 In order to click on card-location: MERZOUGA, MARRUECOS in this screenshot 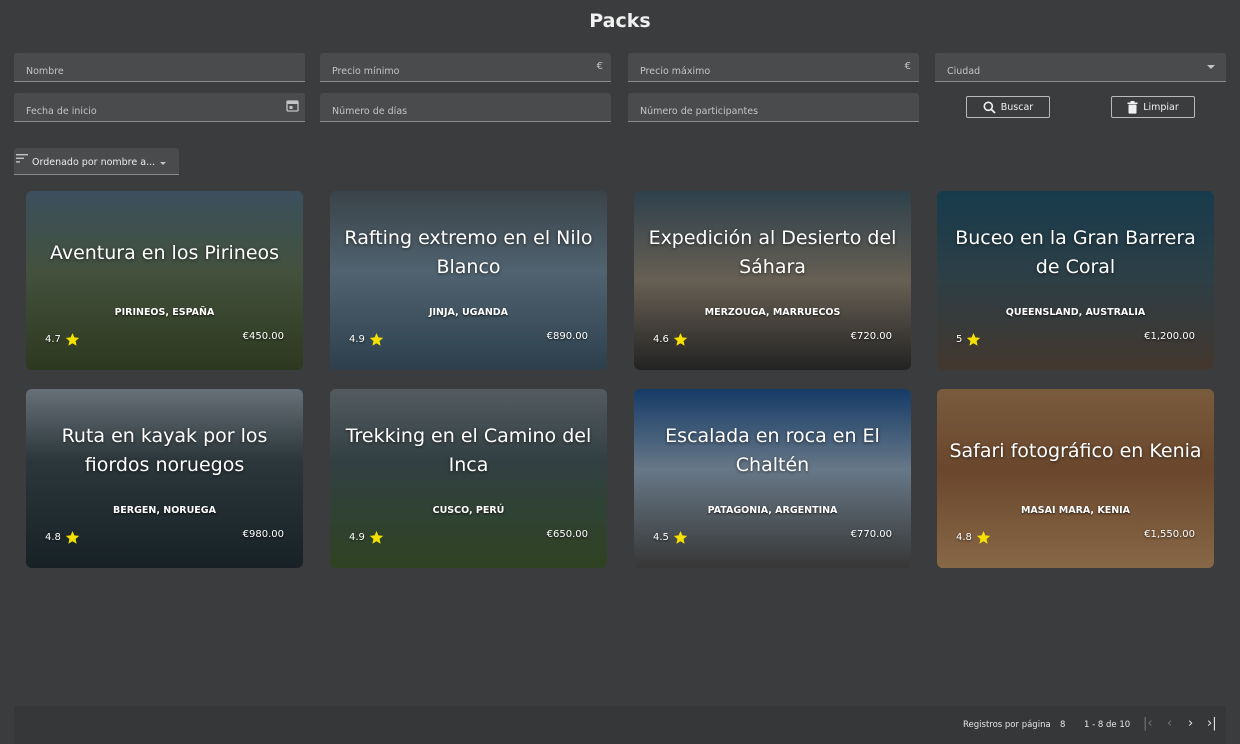, I will do `click(772, 312)`.